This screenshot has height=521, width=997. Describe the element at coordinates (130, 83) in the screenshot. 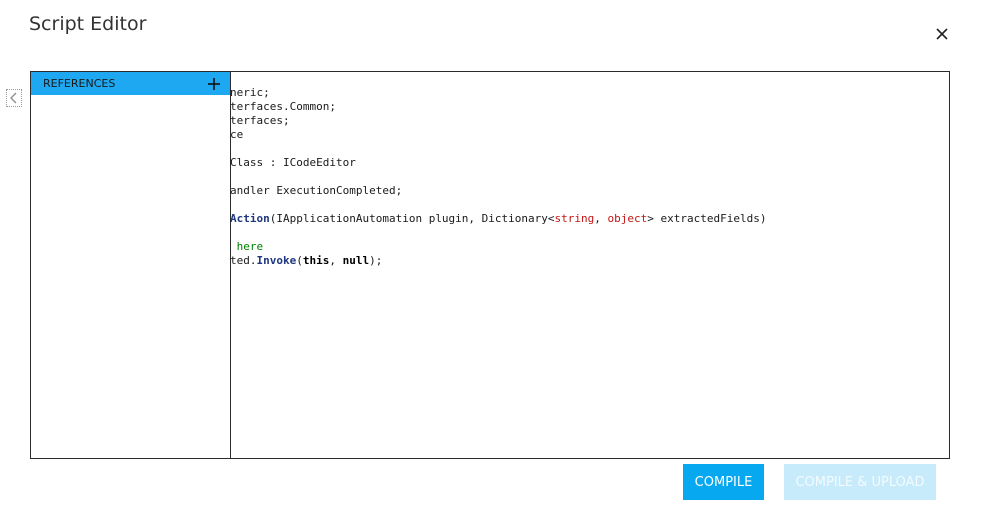

I see `references-header: REFERENCES` at that location.